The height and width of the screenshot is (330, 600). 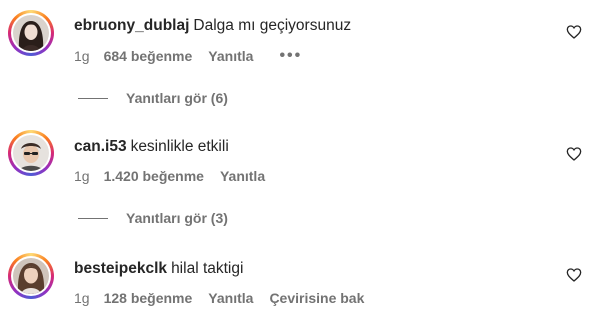 What do you see at coordinates (148, 298) in the screenshot?
I see `likes-count: 128 beğenme` at bounding box center [148, 298].